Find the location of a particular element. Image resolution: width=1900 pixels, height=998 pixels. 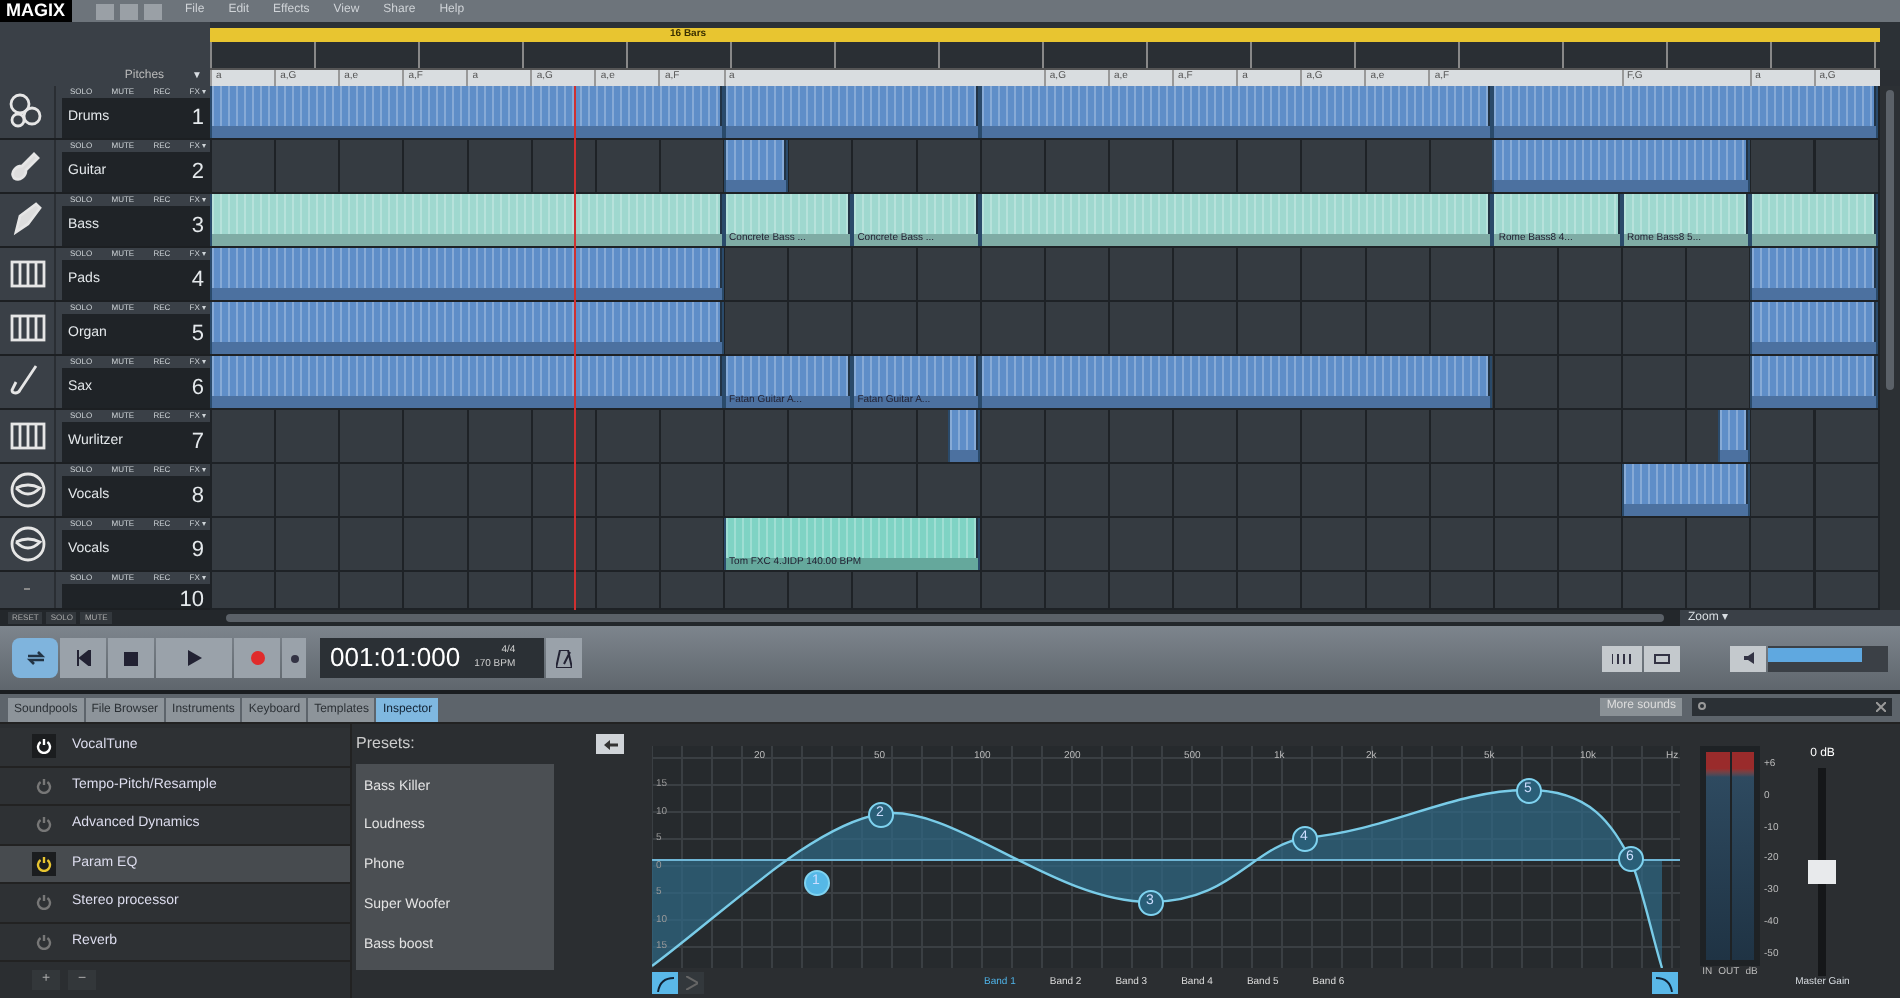

arranger-view-button is located at coordinates (1622, 658).